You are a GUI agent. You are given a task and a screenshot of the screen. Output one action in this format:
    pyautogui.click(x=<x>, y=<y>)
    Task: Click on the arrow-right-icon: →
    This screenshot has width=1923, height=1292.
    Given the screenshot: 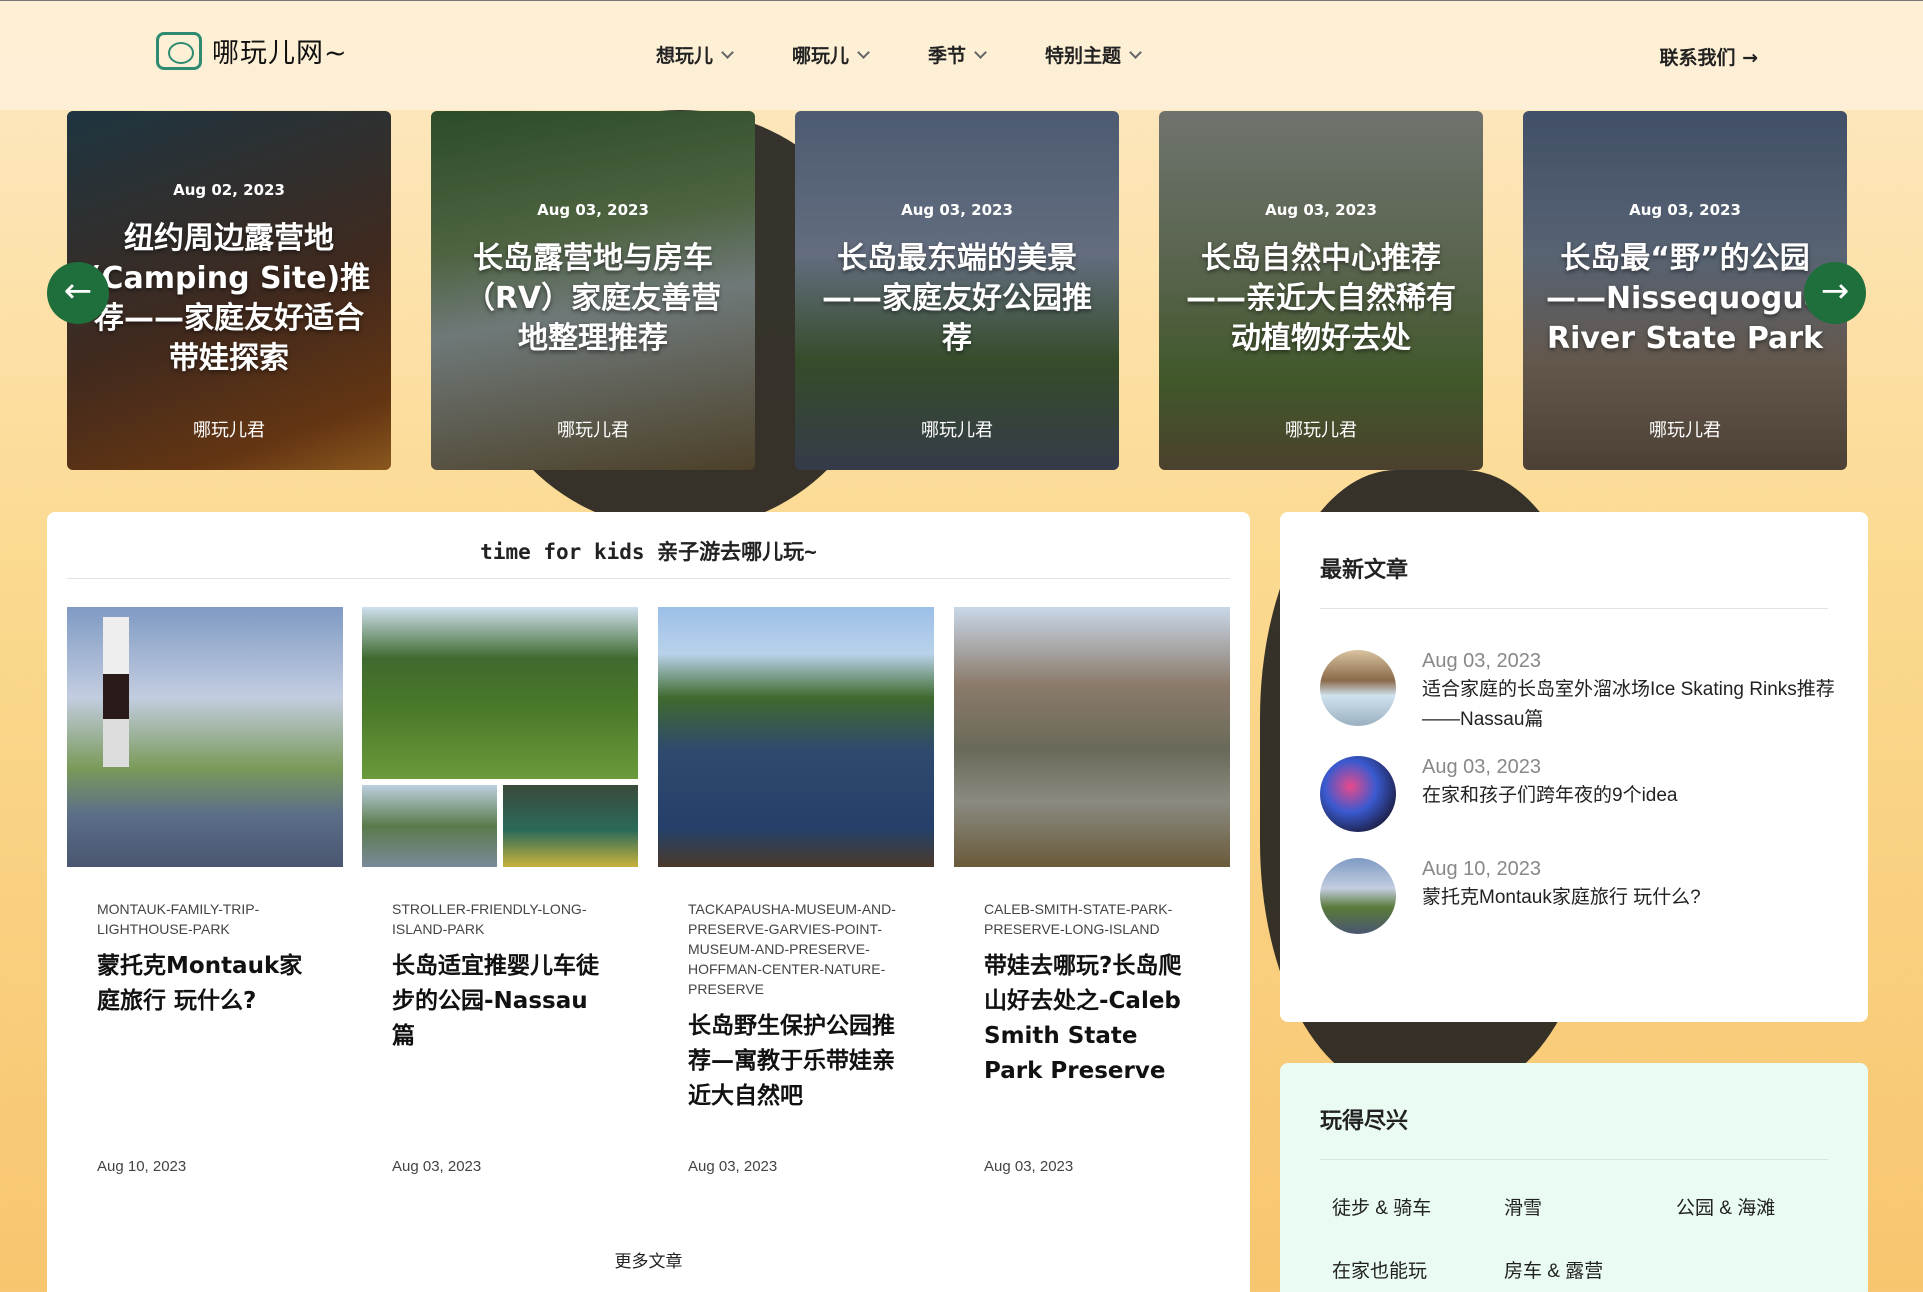 What is the action you would take?
    pyautogui.click(x=1835, y=291)
    